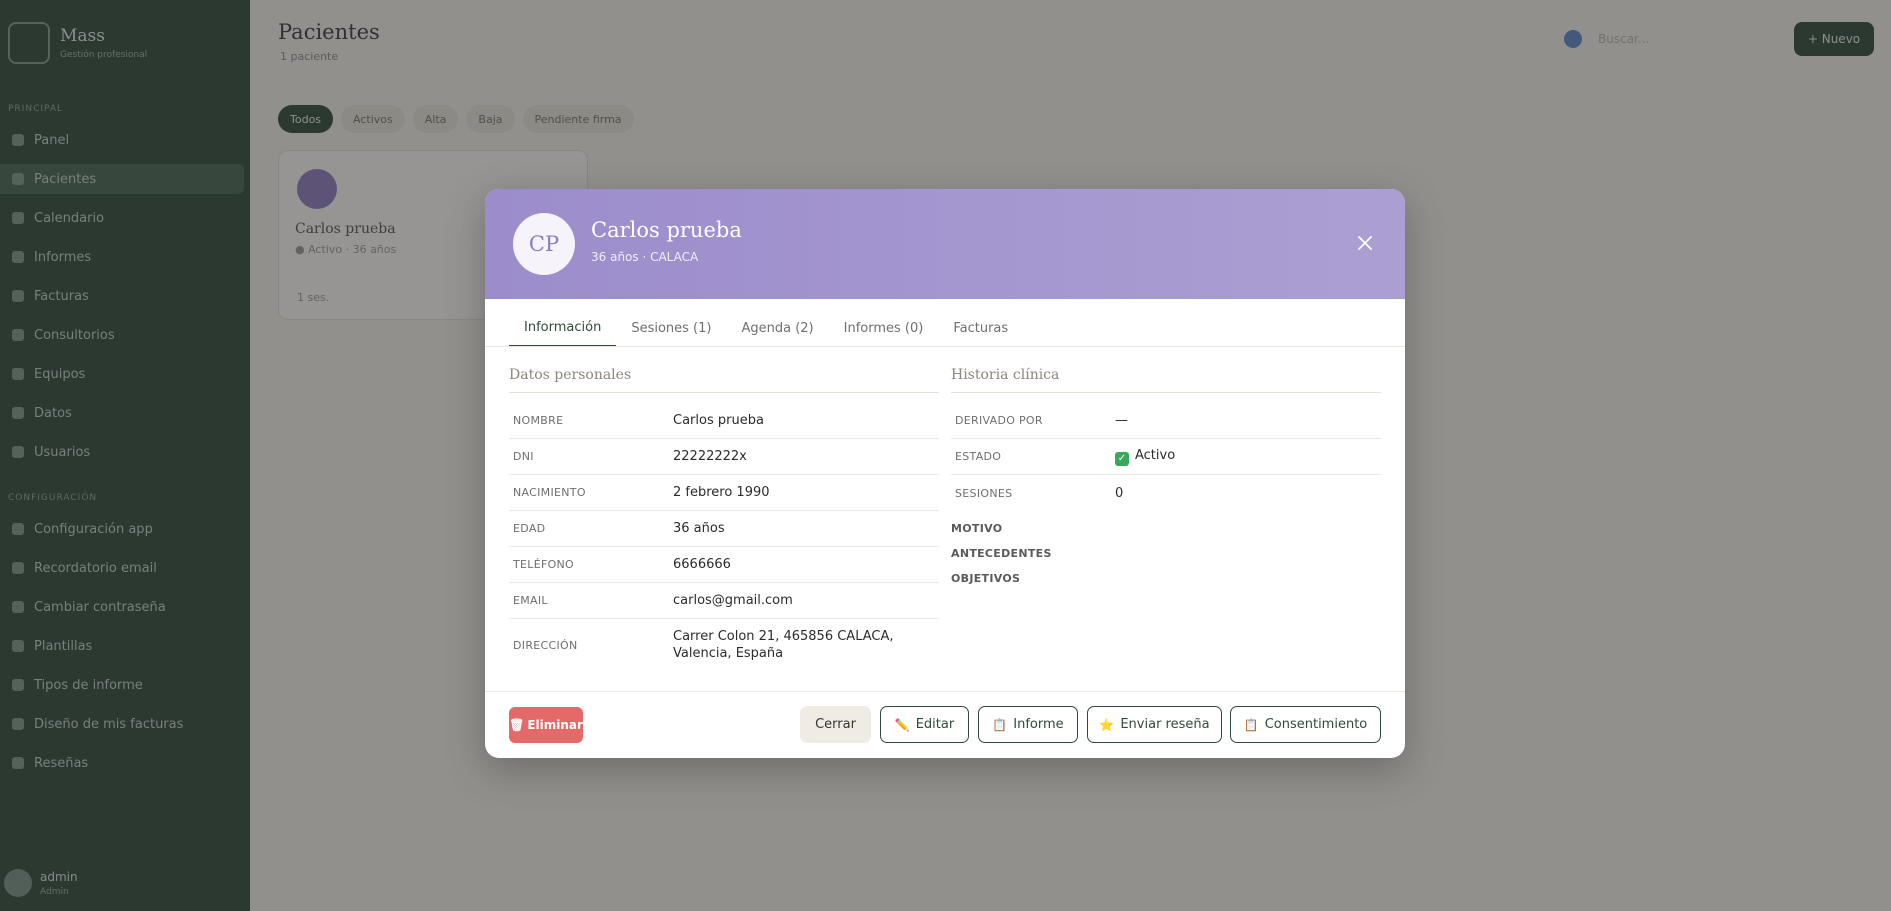  I want to click on footer-divider, so click(945, 691).